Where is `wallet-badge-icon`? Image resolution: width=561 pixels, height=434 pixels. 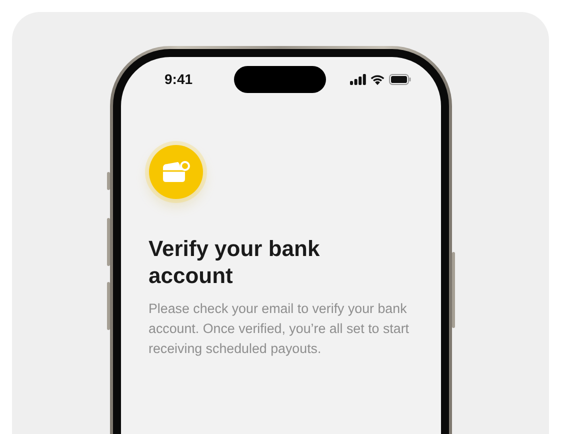 wallet-badge-icon is located at coordinates (175, 172).